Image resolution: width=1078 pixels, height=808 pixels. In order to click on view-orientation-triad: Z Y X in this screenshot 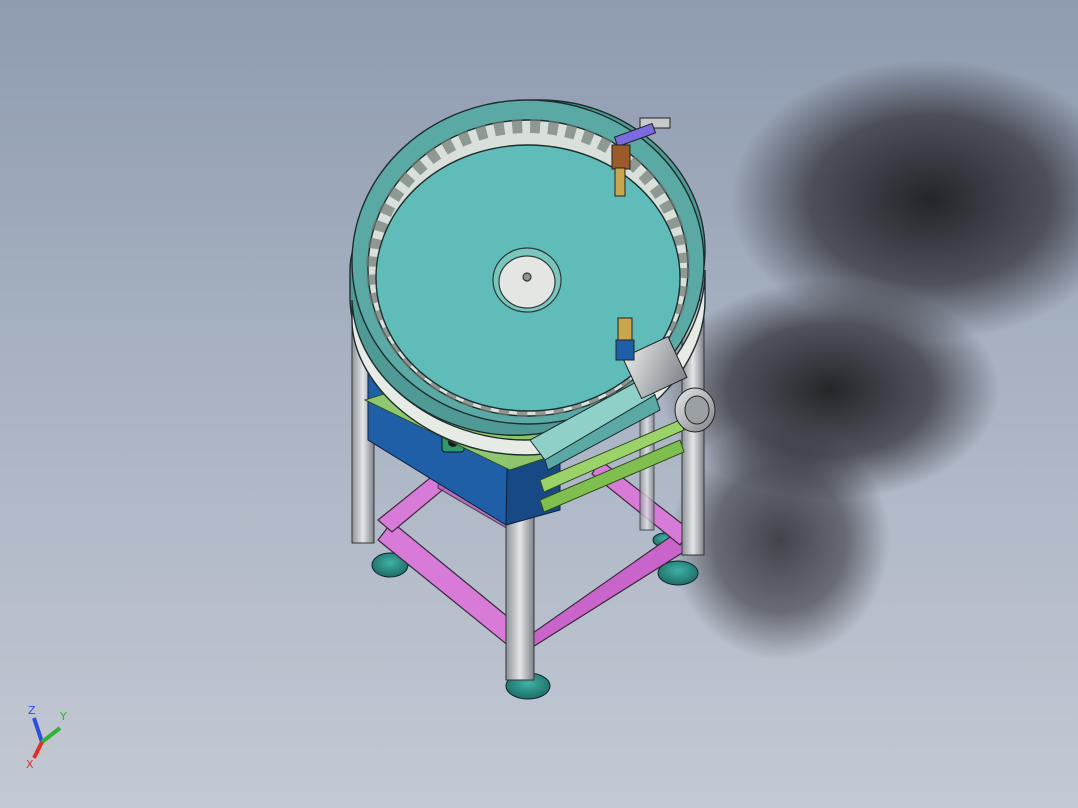, I will do `click(46, 737)`.